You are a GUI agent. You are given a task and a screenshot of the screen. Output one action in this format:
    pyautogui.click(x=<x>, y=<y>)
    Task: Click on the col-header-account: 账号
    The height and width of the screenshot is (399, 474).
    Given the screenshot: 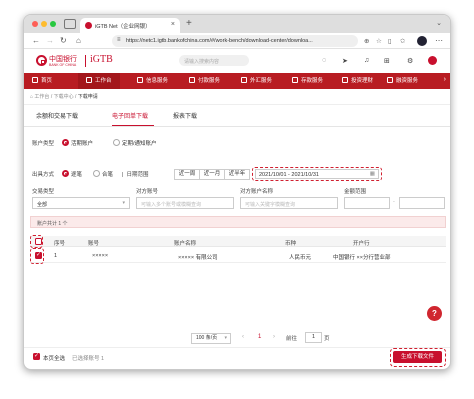 What is the action you would take?
    pyautogui.click(x=94, y=243)
    